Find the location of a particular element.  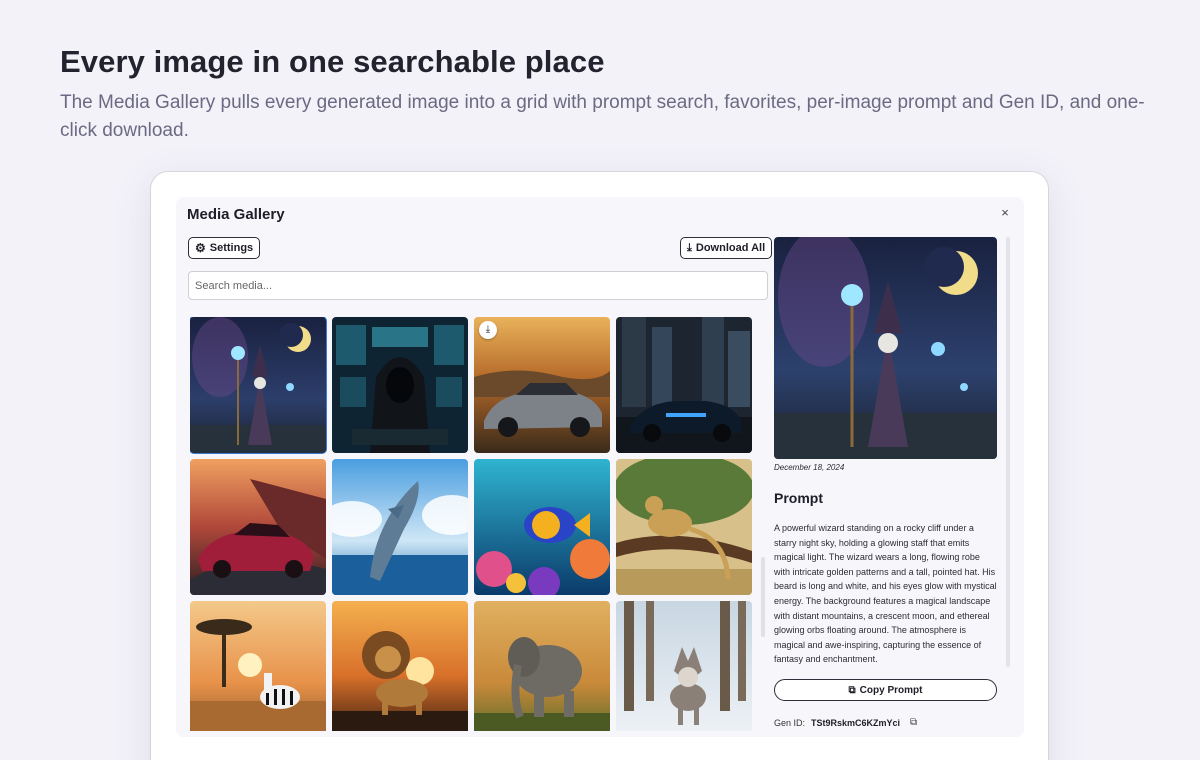

red-car-image is located at coordinates (258, 527).